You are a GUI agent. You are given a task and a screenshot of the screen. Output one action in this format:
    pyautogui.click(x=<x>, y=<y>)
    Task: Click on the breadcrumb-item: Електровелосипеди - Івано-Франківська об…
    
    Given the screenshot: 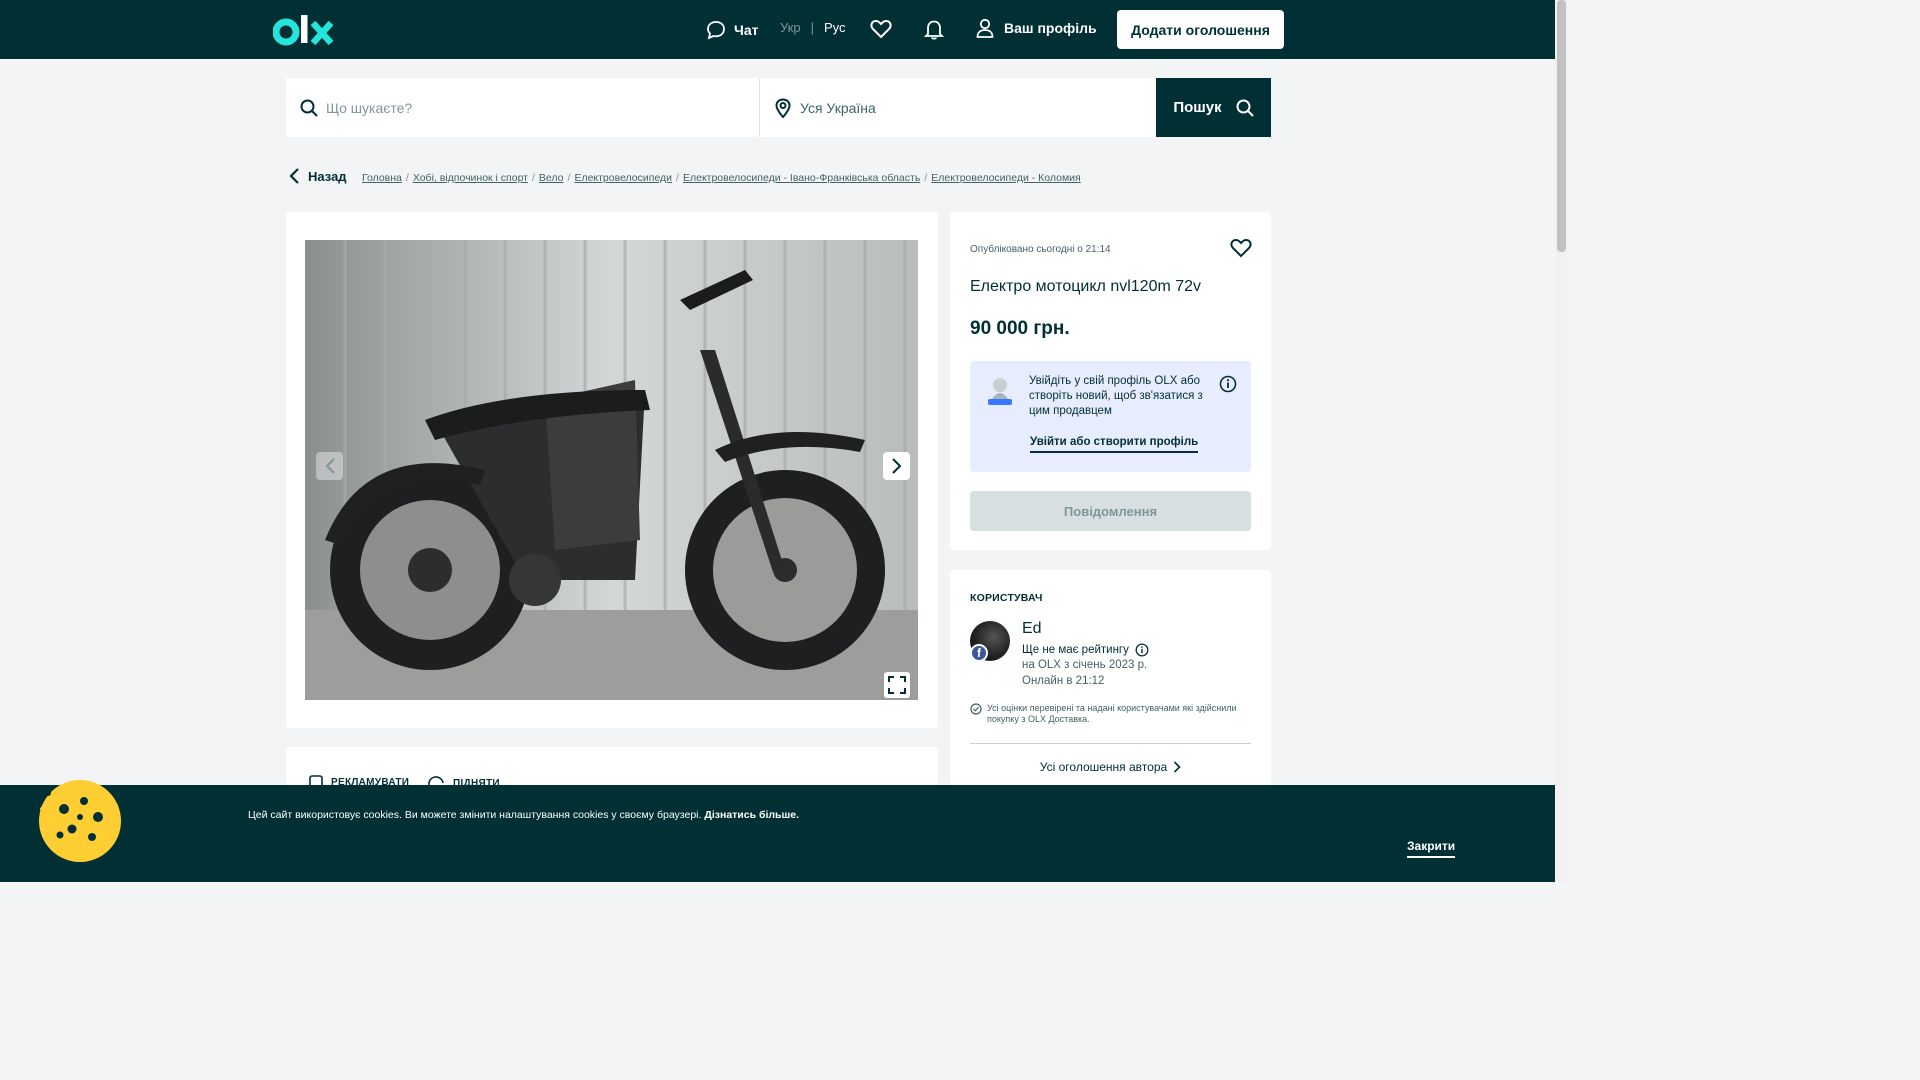 What is the action you would take?
    pyautogui.click(x=801, y=178)
    